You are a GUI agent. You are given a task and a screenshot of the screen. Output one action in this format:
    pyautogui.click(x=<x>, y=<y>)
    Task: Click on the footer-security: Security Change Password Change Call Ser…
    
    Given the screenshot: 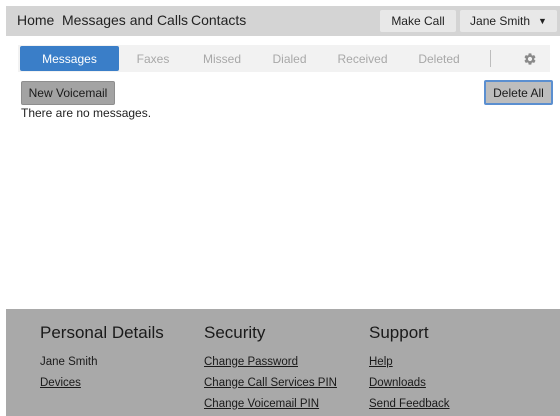 What is the action you would take?
    pyautogui.click(x=270, y=369)
    